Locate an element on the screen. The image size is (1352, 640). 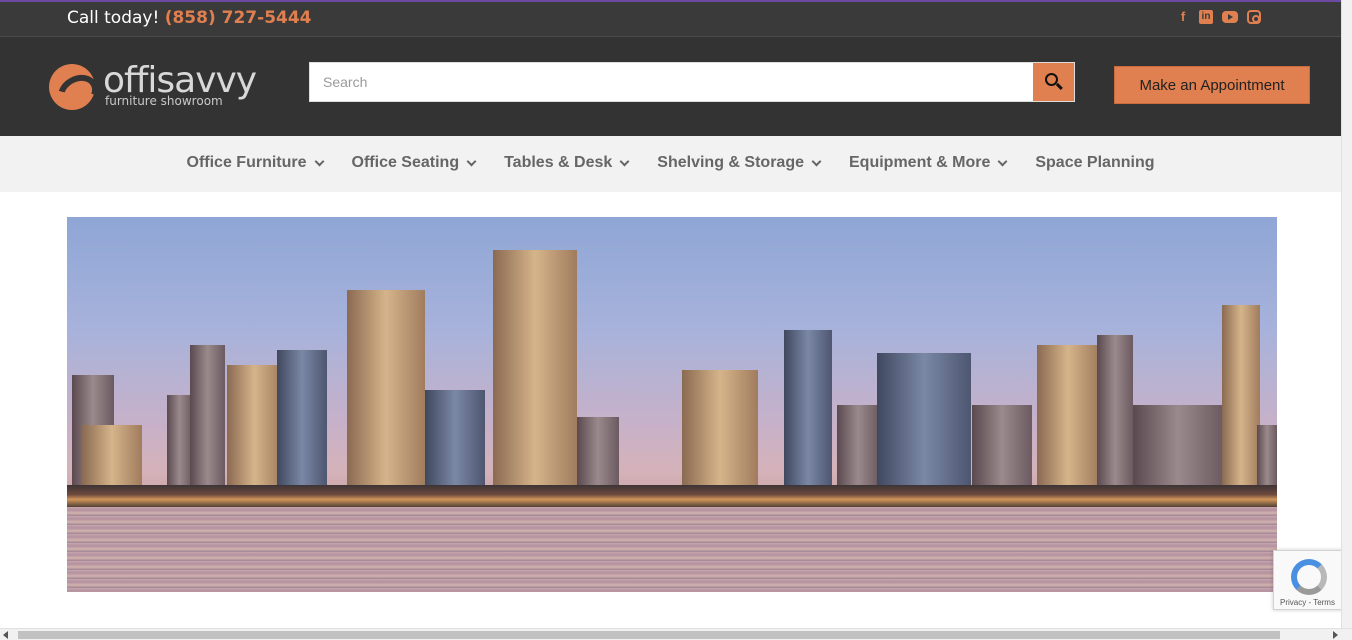
nav-item-space-planning: Space Planning is located at coordinates (1094, 163).